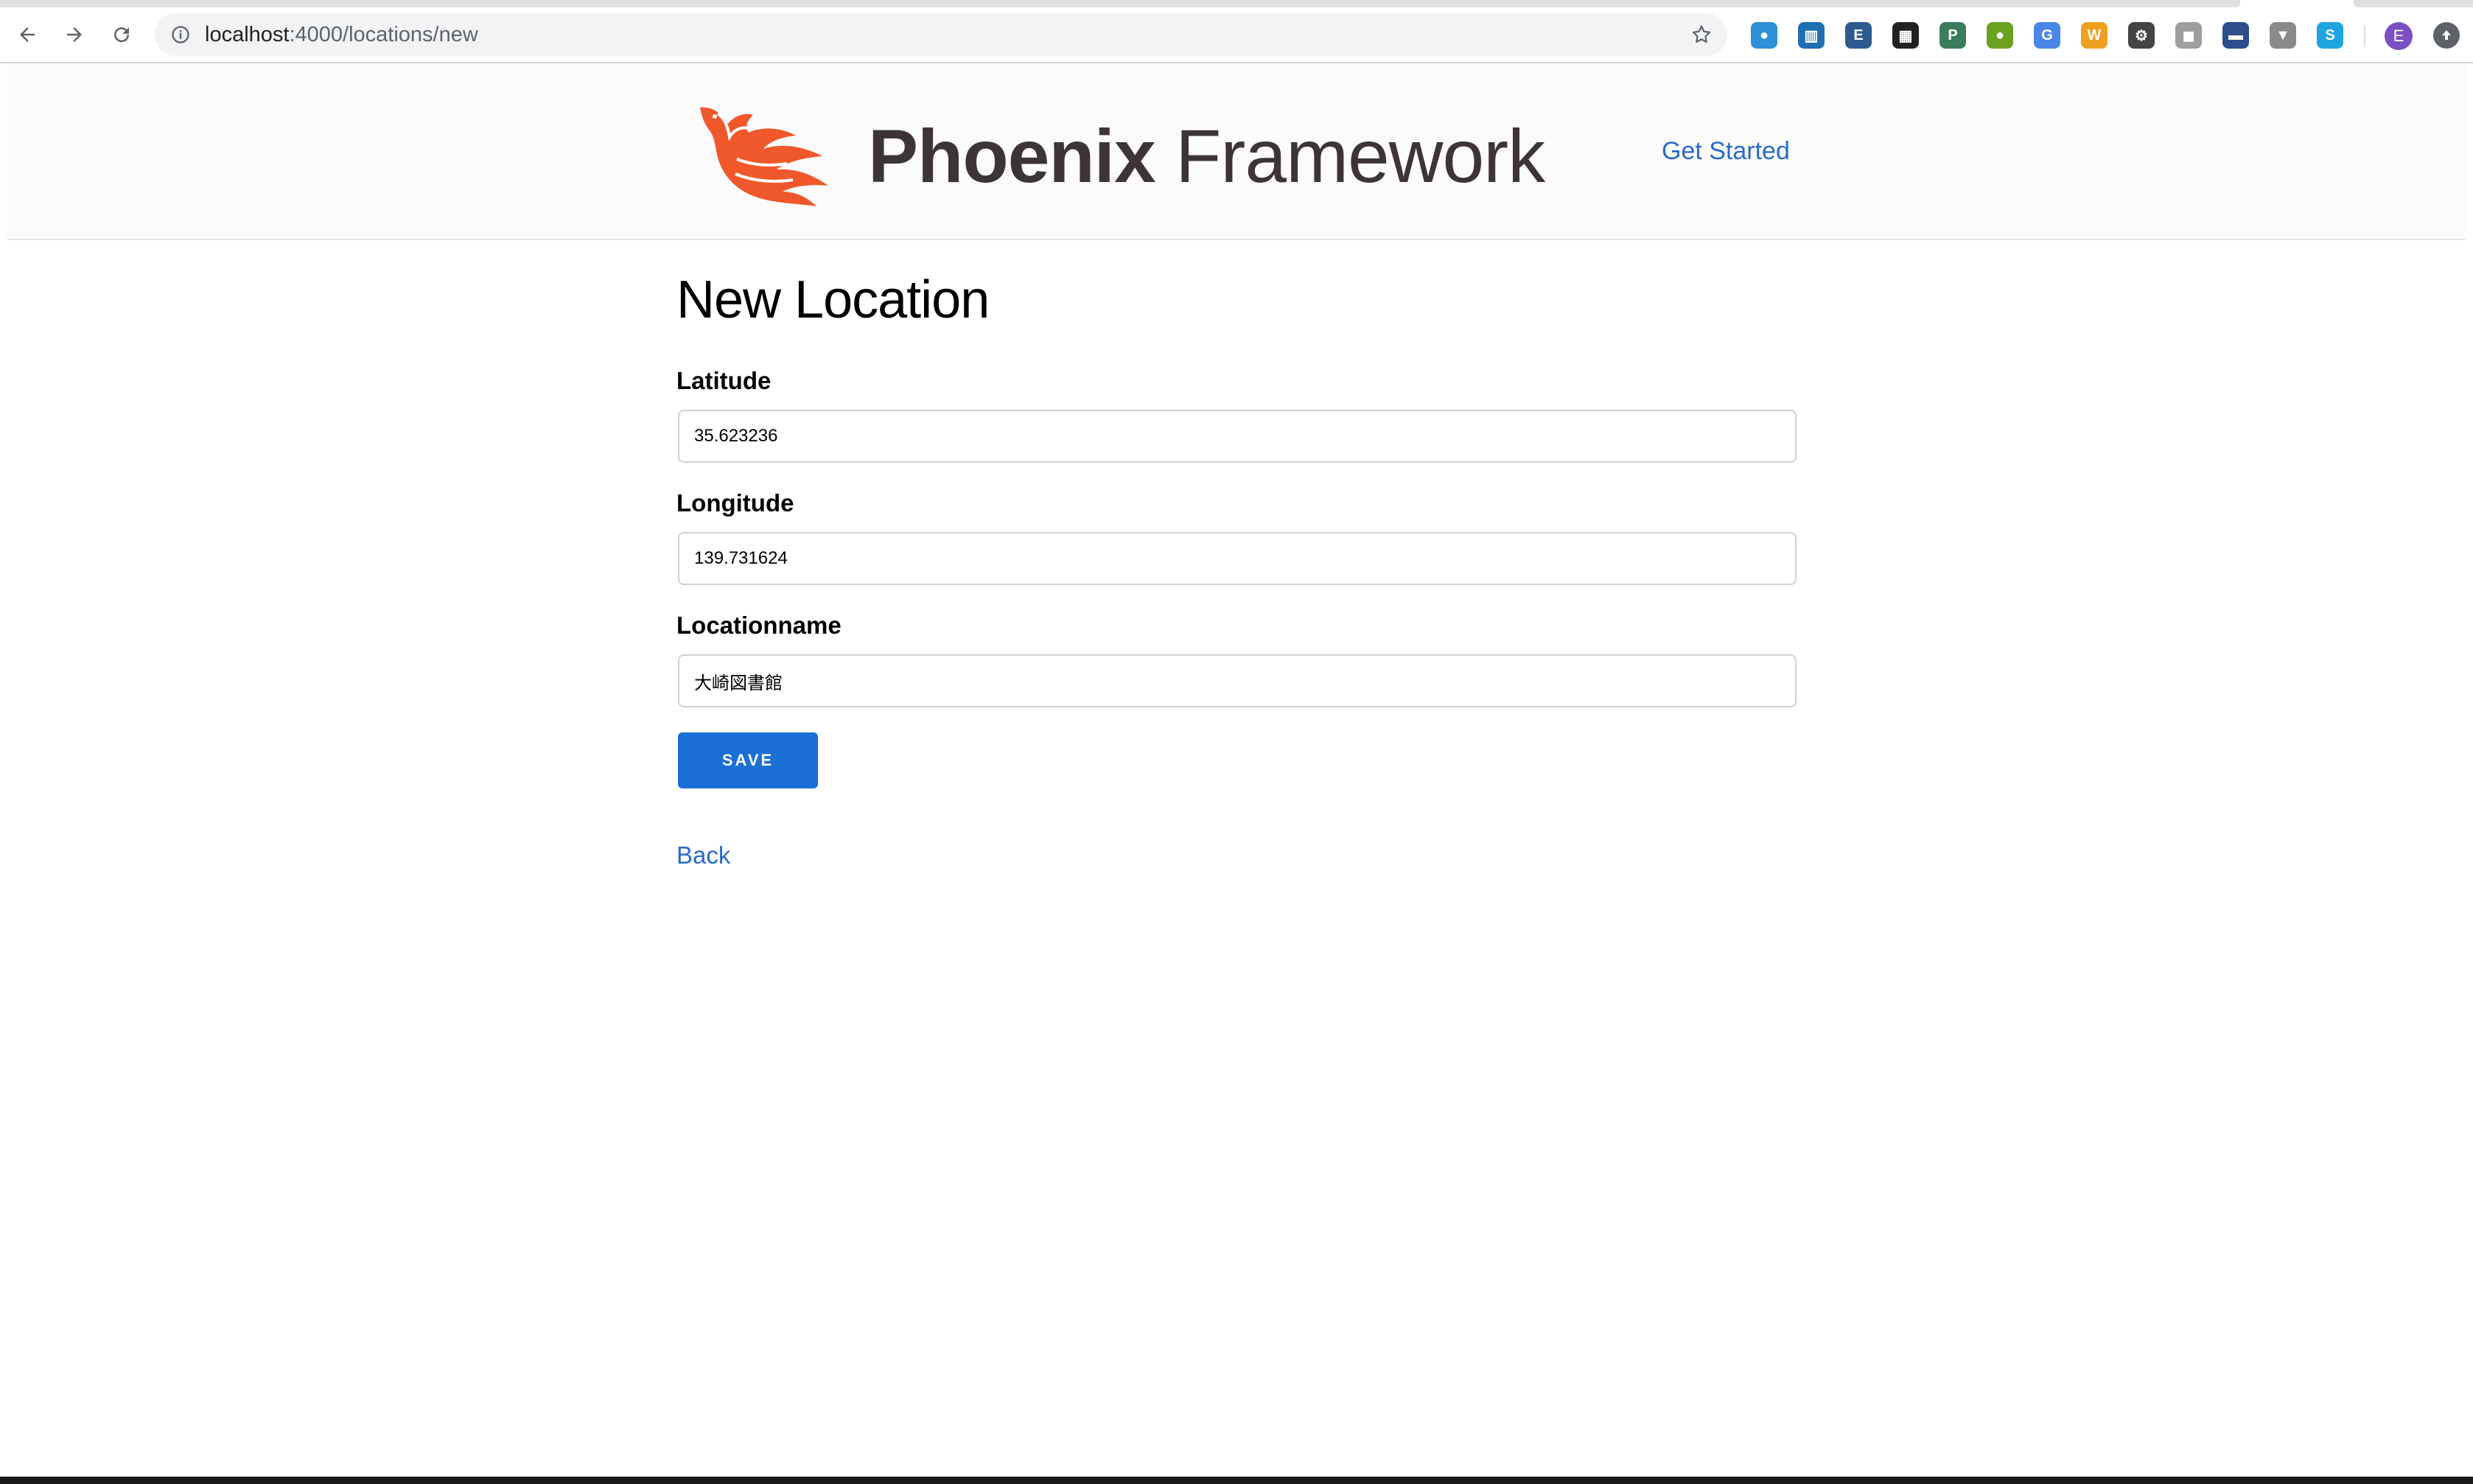  What do you see at coordinates (2413, 3) in the screenshot?
I see `new-tab-area` at bounding box center [2413, 3].